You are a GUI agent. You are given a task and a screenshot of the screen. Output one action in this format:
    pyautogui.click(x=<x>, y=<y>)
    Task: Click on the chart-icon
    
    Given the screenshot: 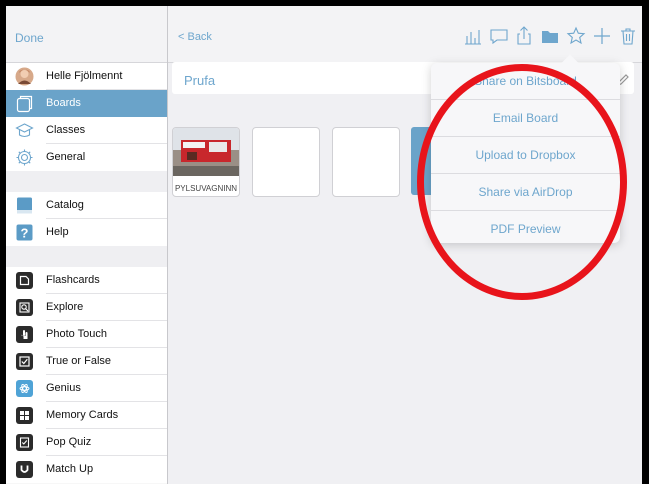 What is the action you would take?
    pyautogui.click(x=473, y=36)
    